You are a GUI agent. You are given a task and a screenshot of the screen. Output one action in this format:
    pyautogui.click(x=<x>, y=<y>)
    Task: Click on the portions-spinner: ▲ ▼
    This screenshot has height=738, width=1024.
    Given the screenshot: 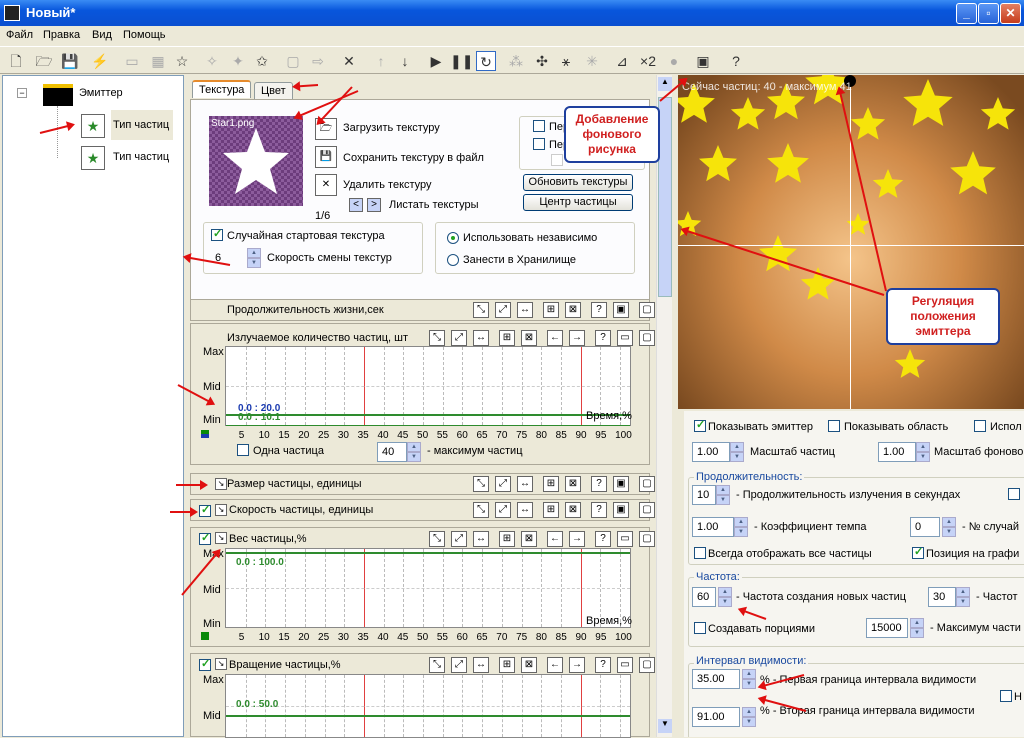 What is the action you would take?
    pyautogui.click(x=917, y=628)
    